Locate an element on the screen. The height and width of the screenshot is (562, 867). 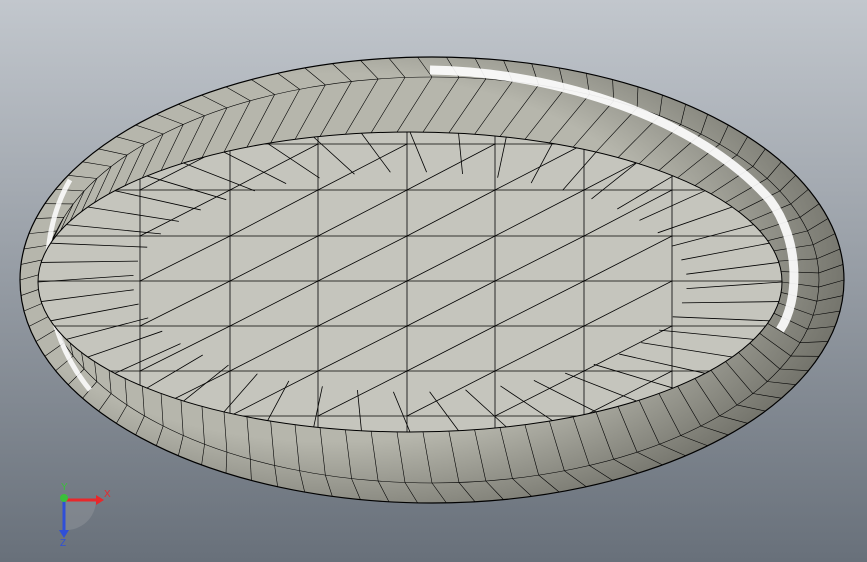
z-axis-label: Z is located at coordinates (63, 543).